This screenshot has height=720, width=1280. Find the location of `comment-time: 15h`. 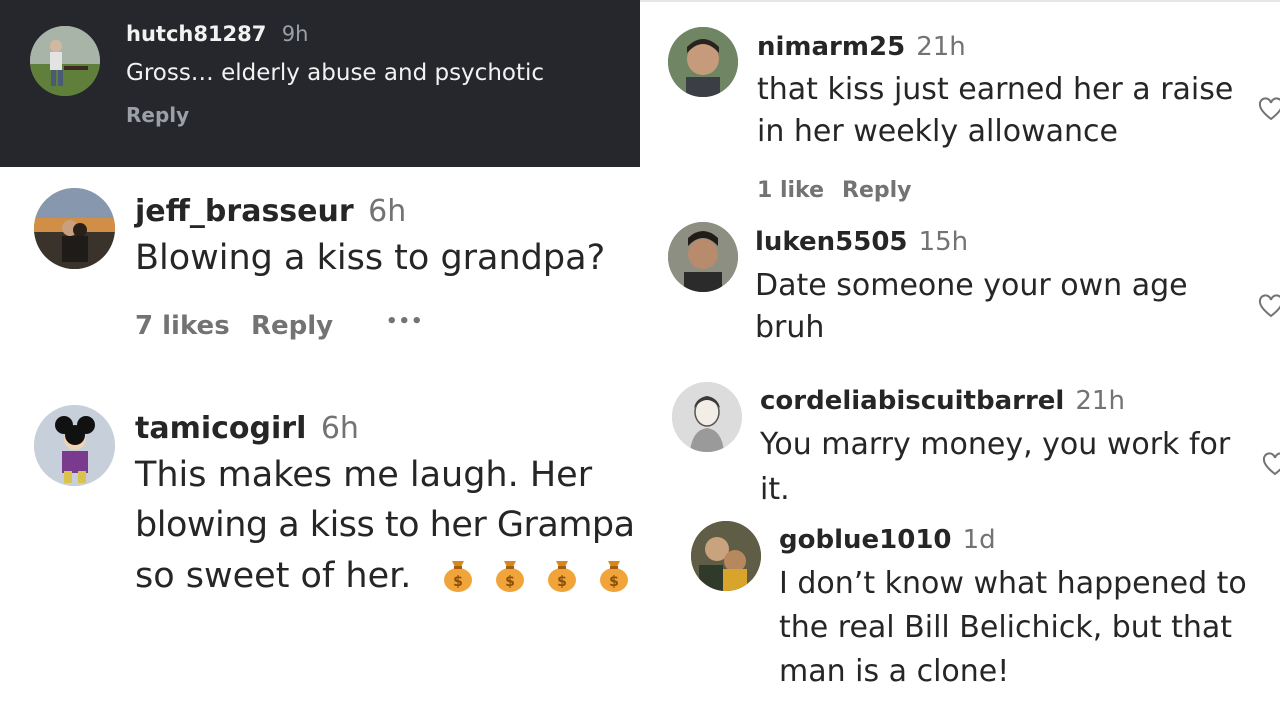

comment-time: 15h is located at coordinates (943, 242).